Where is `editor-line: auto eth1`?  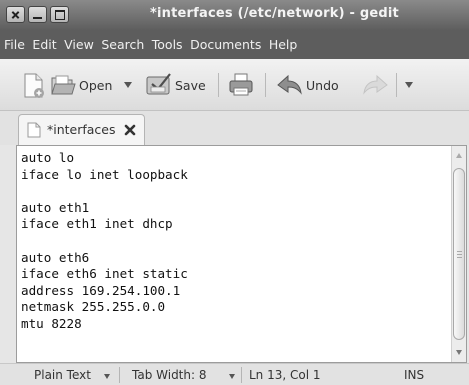 editor-line: auto eth1 is located at coordinates (55, 207).